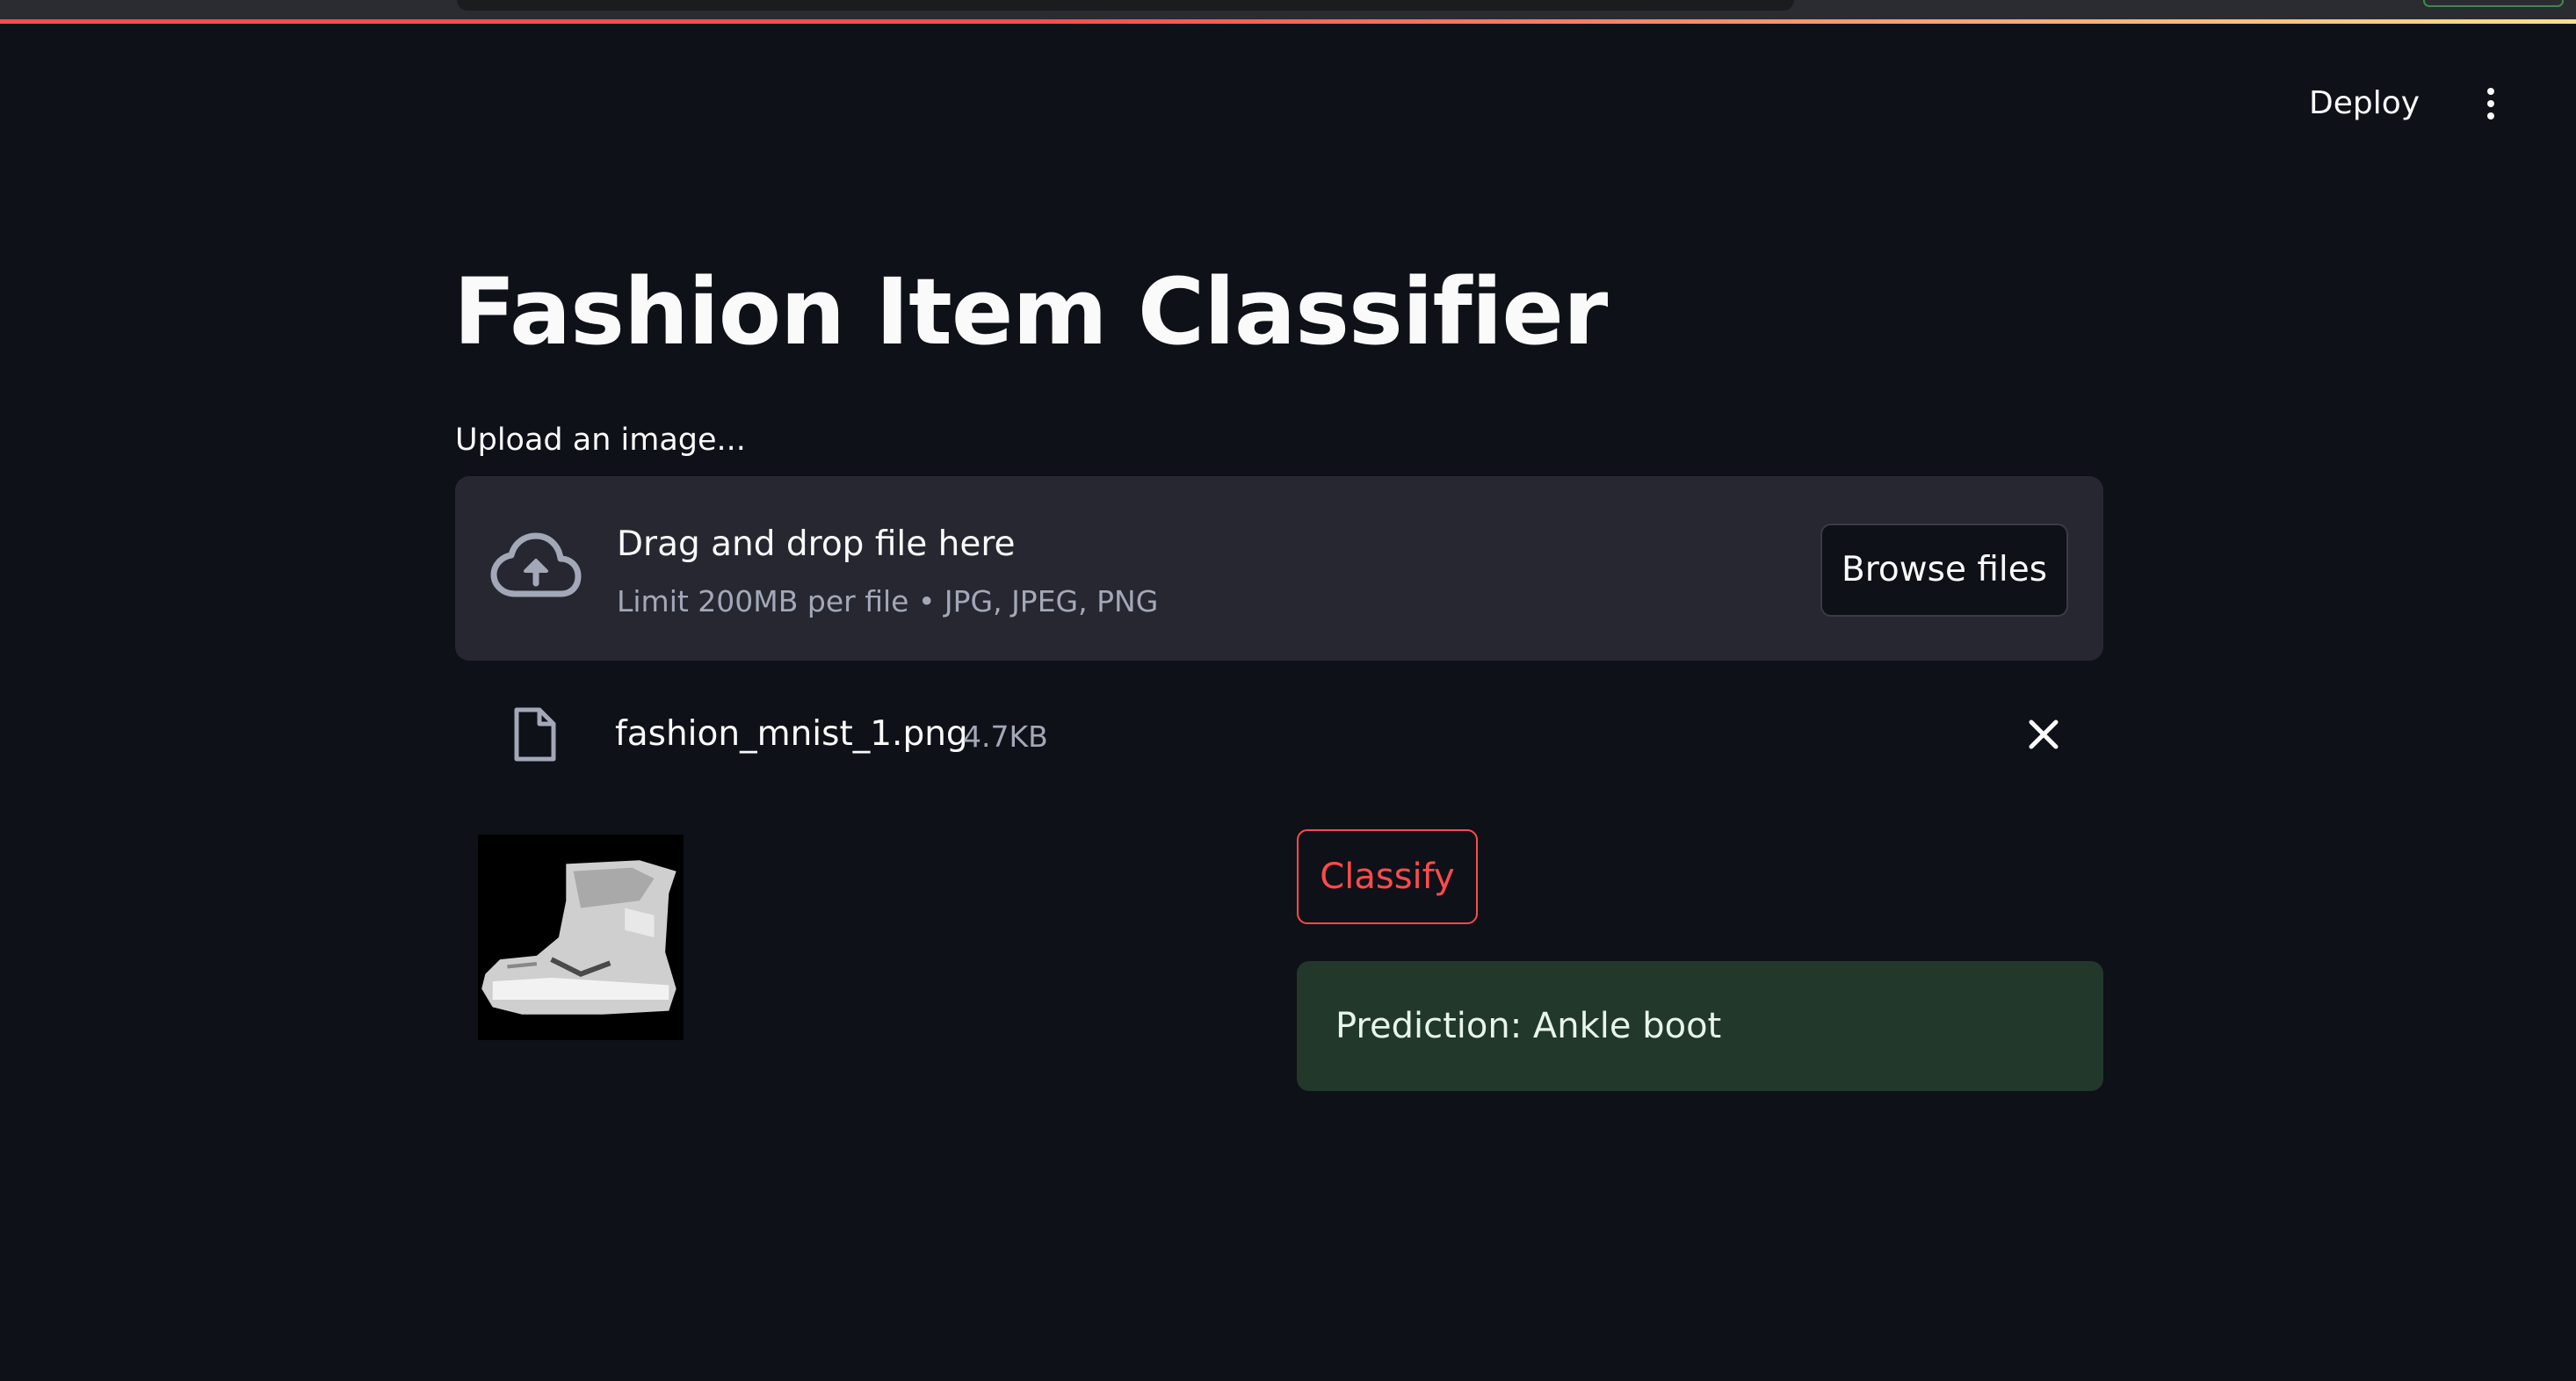 The height and width of the screenshot is (1381, 2576). Describe the element at coordinates (1944, 570) in the screenshot. I see `browse-files-button: Browse files` at that location.